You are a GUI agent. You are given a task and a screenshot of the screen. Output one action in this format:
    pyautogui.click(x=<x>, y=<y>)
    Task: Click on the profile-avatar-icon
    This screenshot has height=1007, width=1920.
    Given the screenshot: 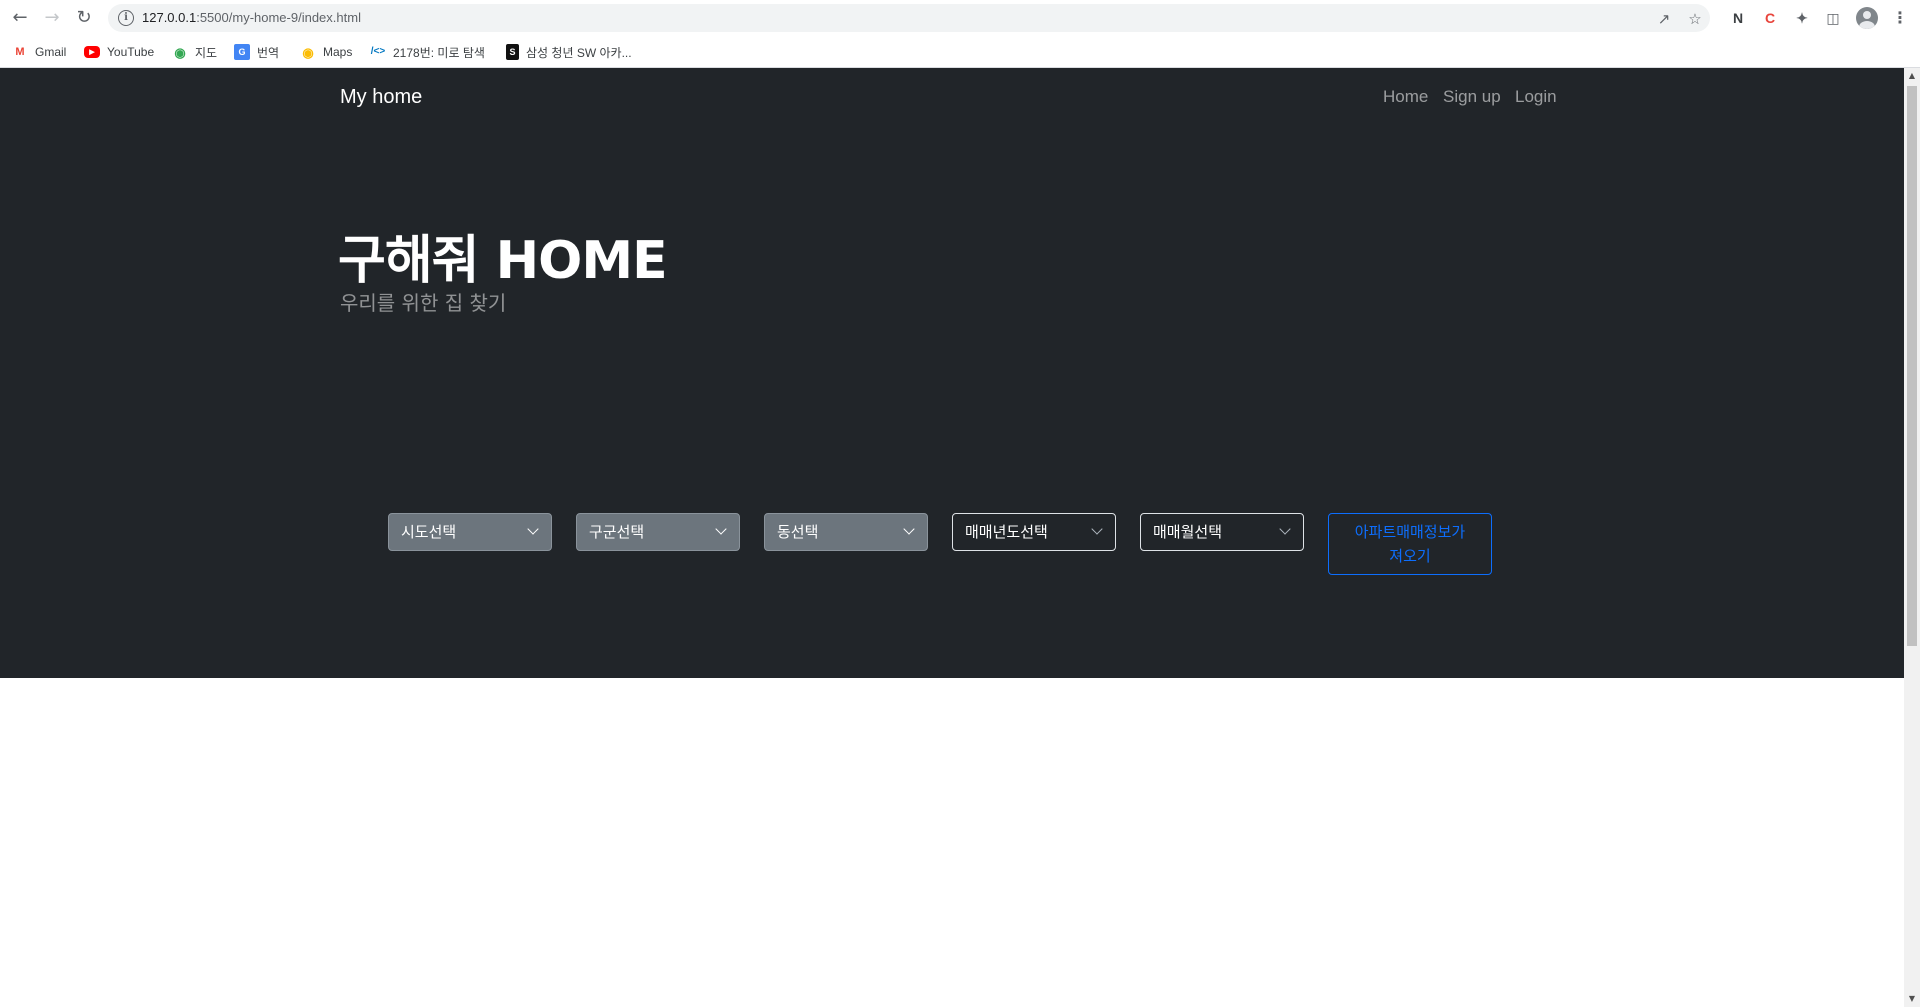 What is the action you would take?
    pyautogui.click(x=1867, y=18)
    